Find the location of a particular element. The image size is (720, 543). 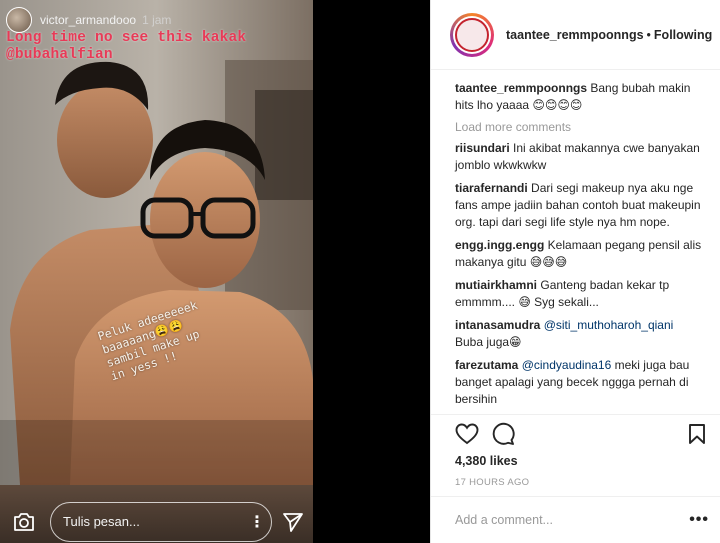

load-more-comments: Load more comments is located at coordinates (579, 127).